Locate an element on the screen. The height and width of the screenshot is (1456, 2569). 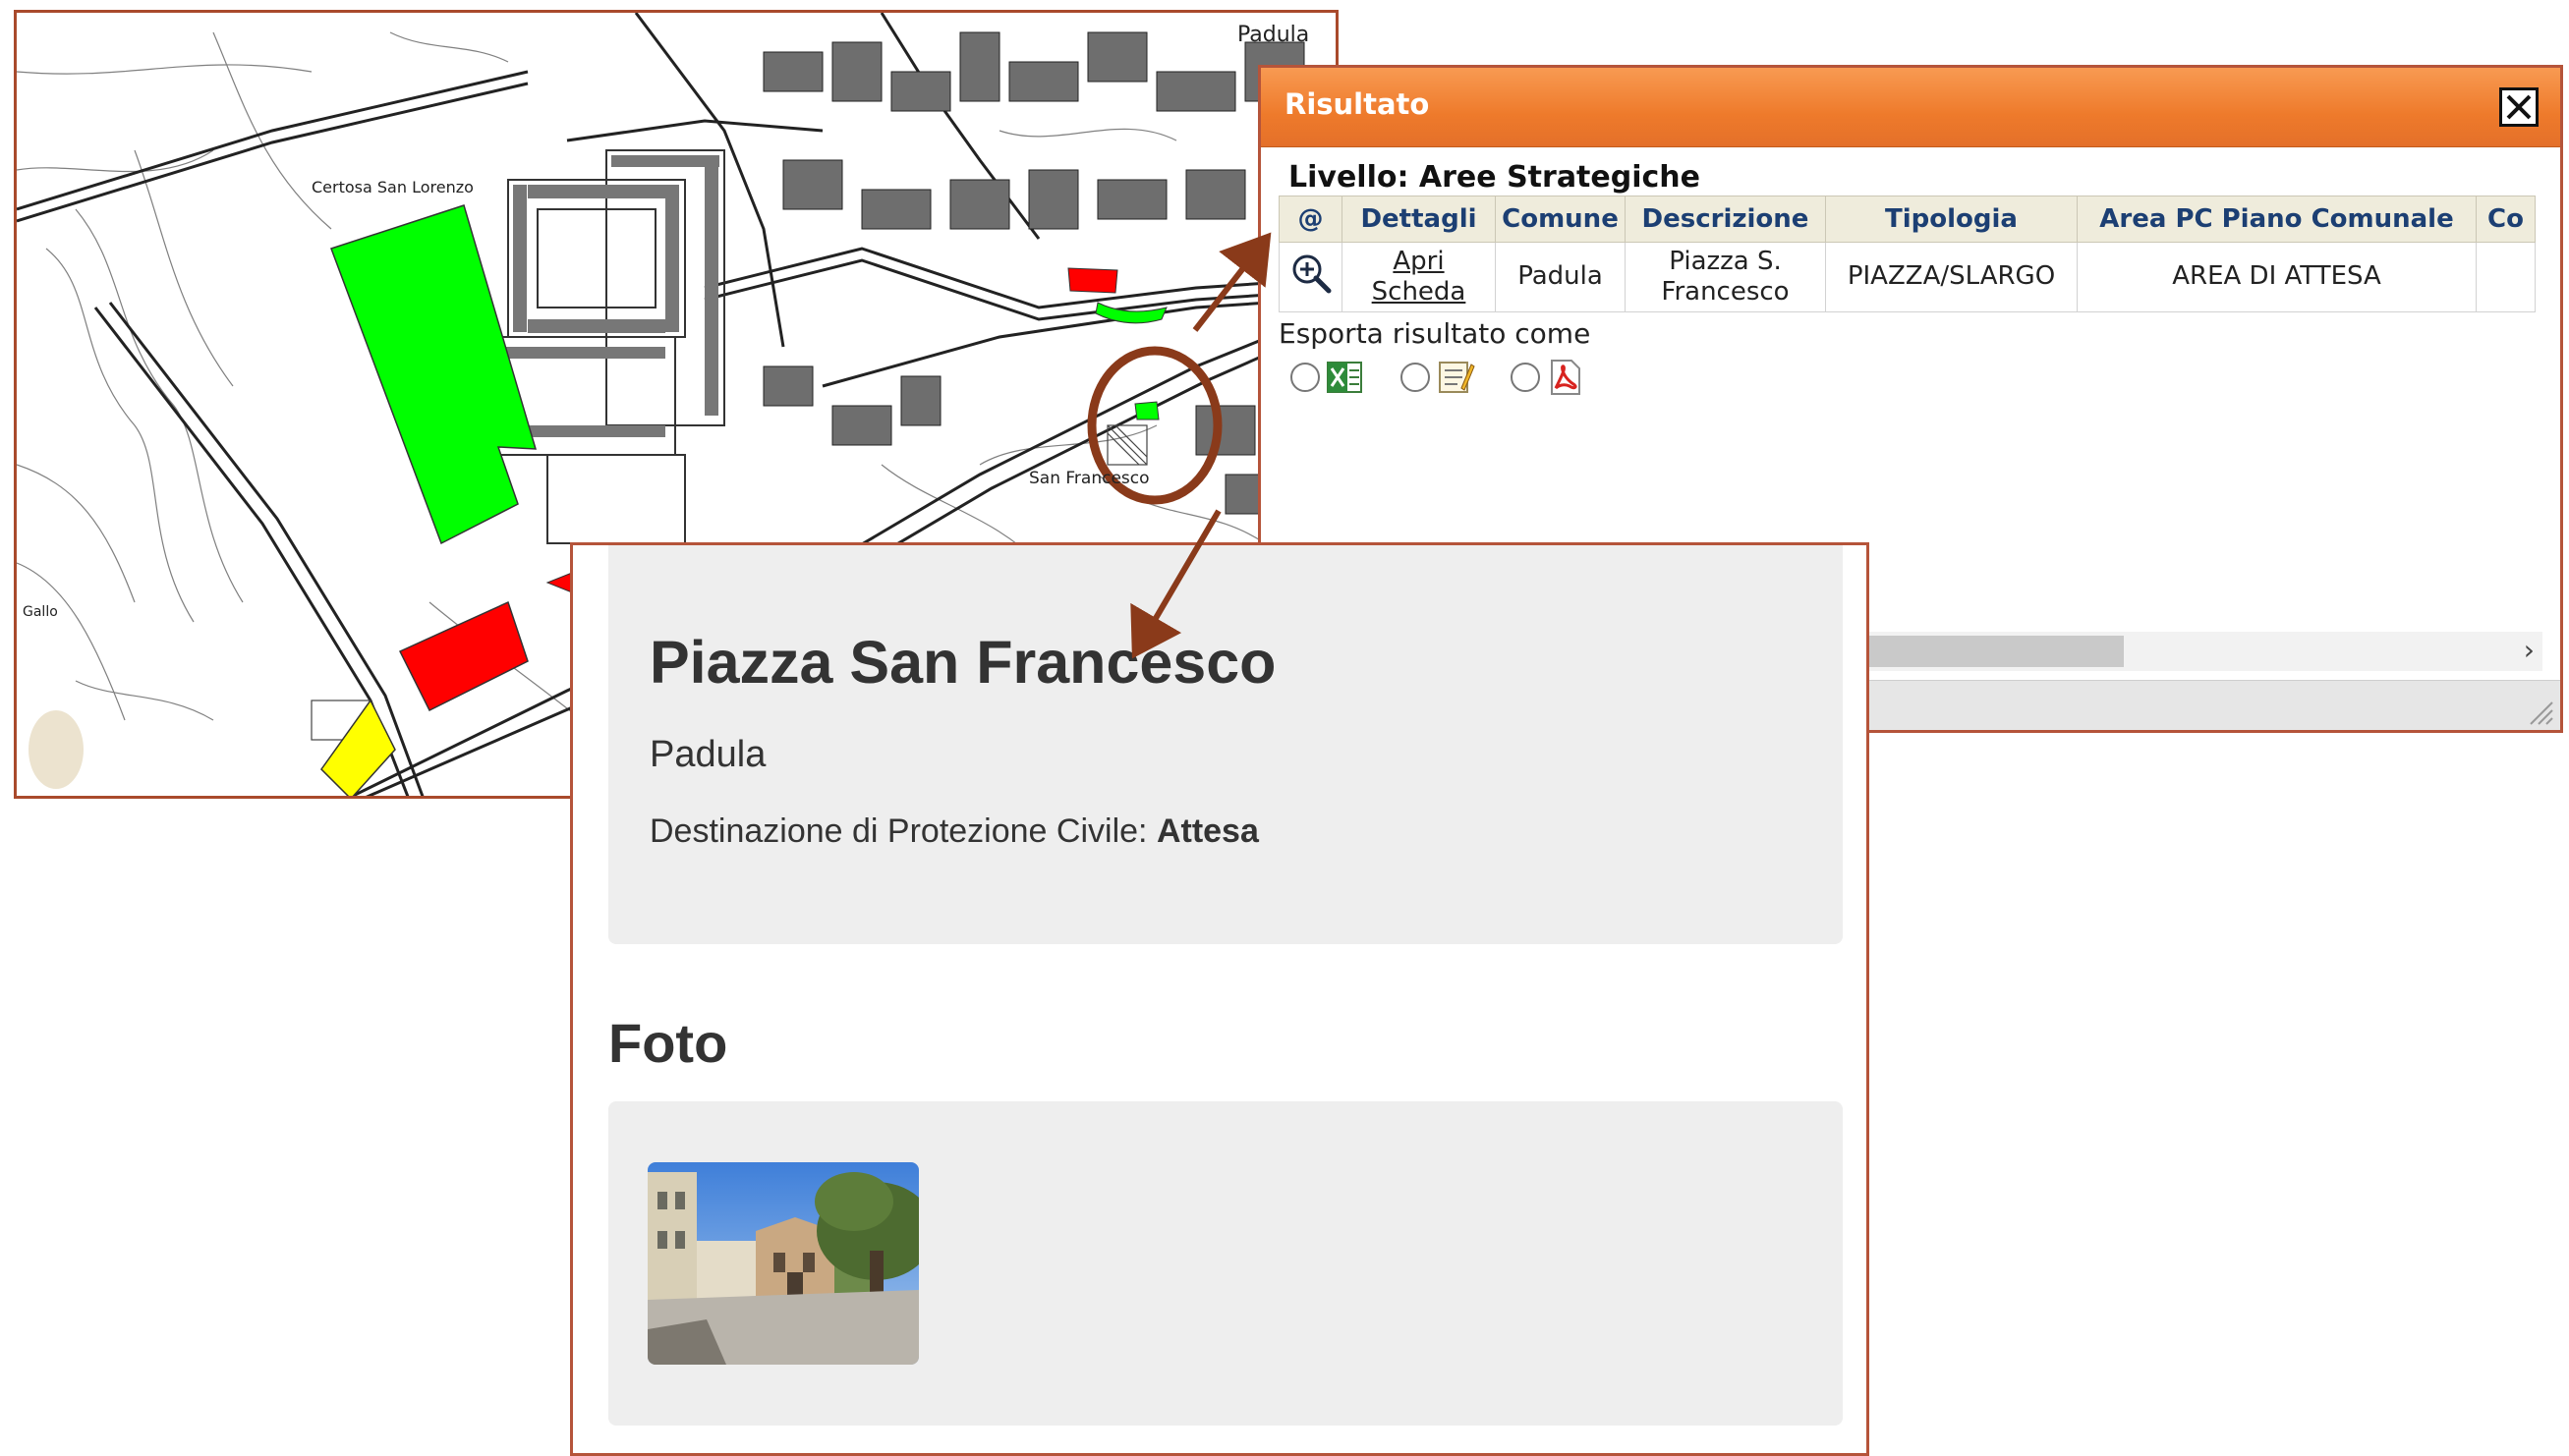
photo-image is located at coordinates (784, 1263).